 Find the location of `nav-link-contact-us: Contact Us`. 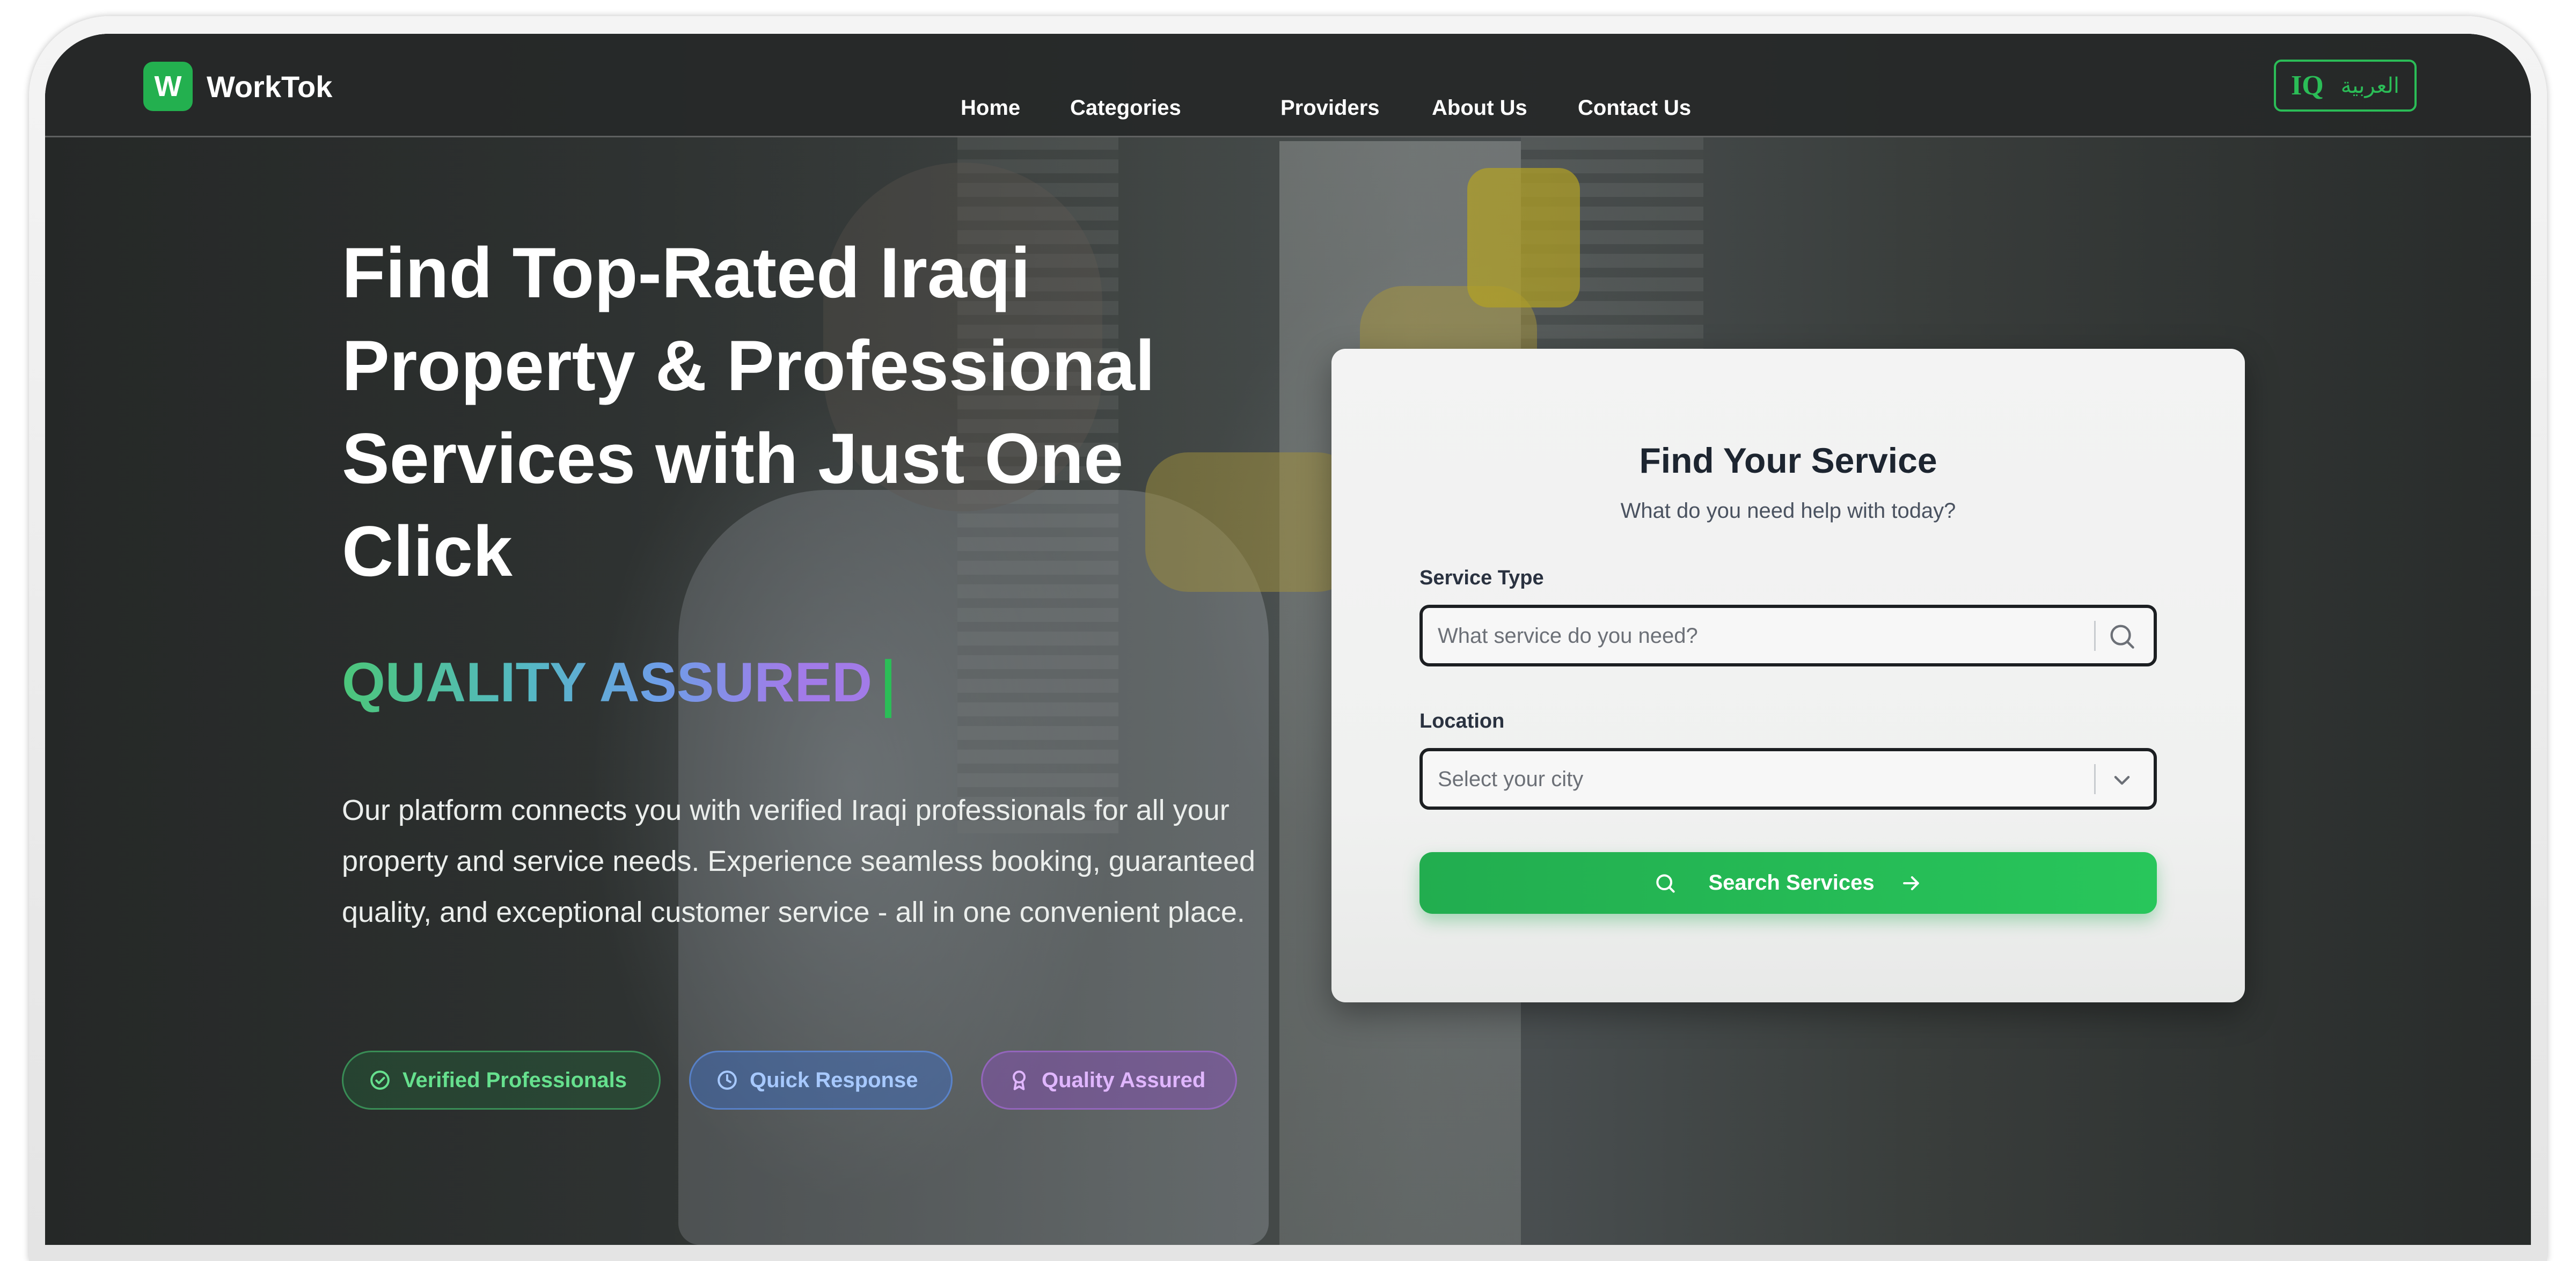

nav-link-contact-us: Contact Us is located at coordinates (1634, 108).